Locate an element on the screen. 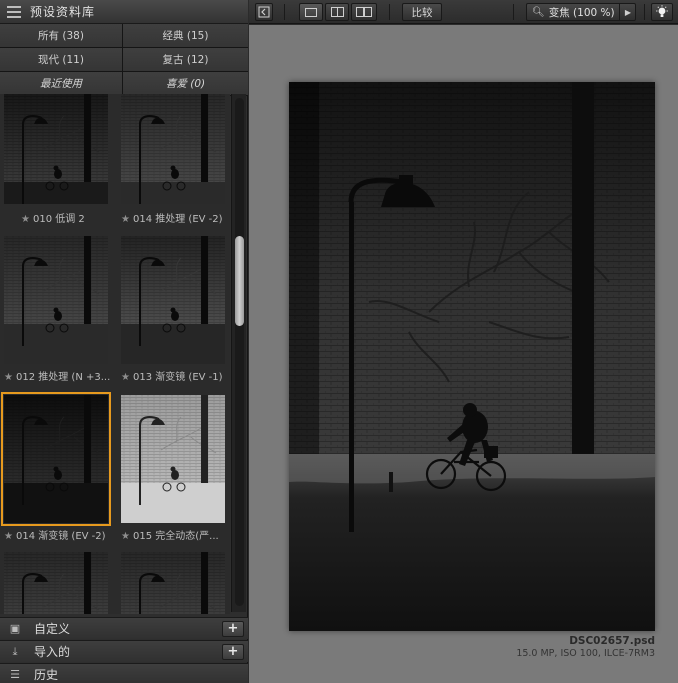 The image size is (678, 683). loupe-toggle-button is located at coordinates (662, 12).